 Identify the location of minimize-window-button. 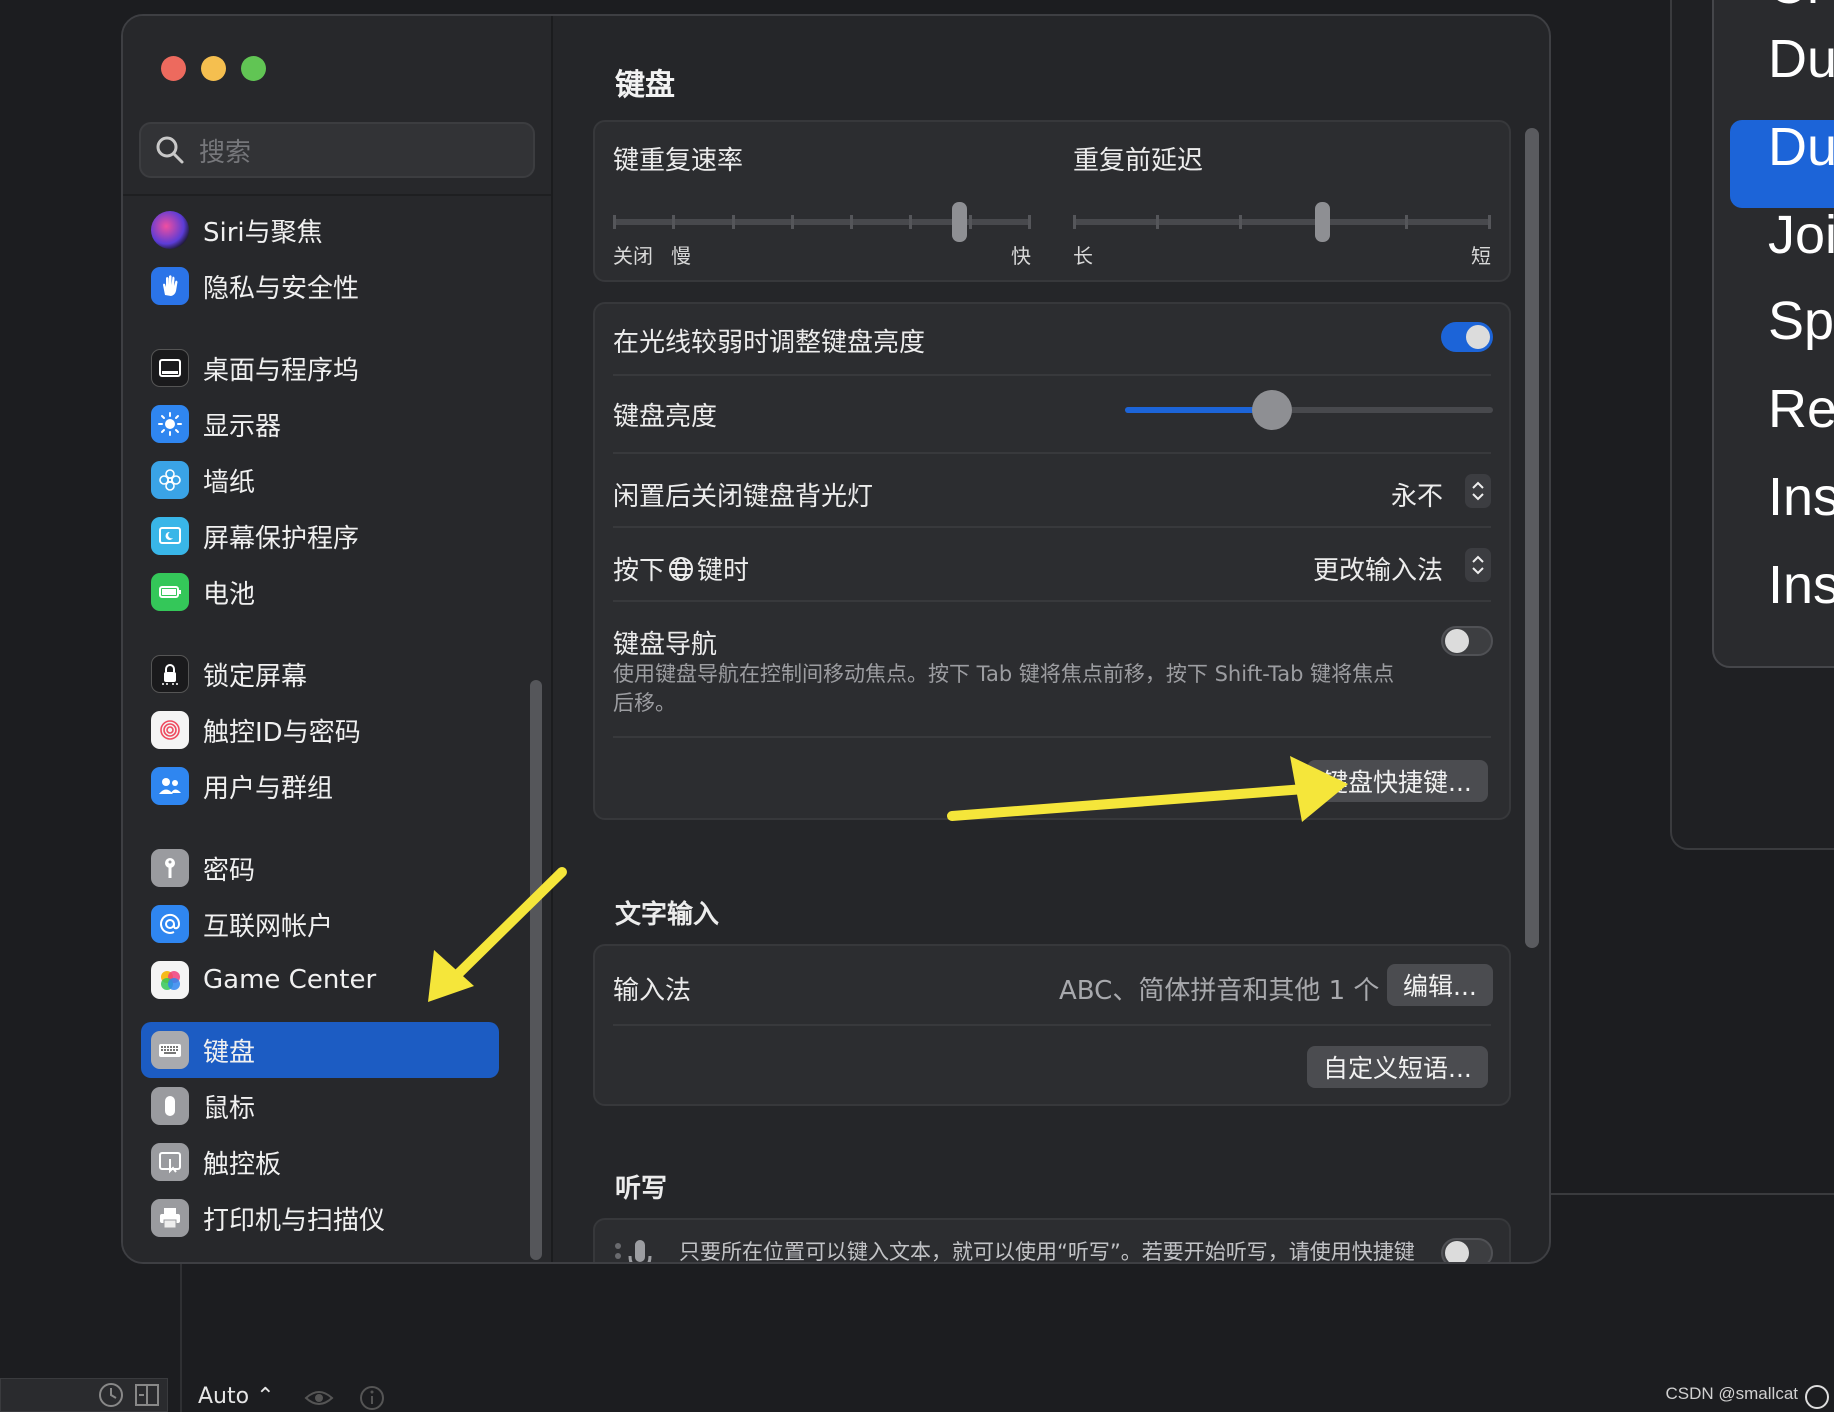
(213, 68).